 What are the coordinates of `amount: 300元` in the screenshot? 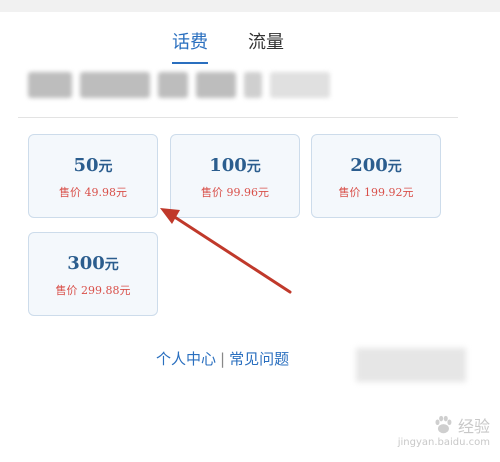 It's located at (93, 263).